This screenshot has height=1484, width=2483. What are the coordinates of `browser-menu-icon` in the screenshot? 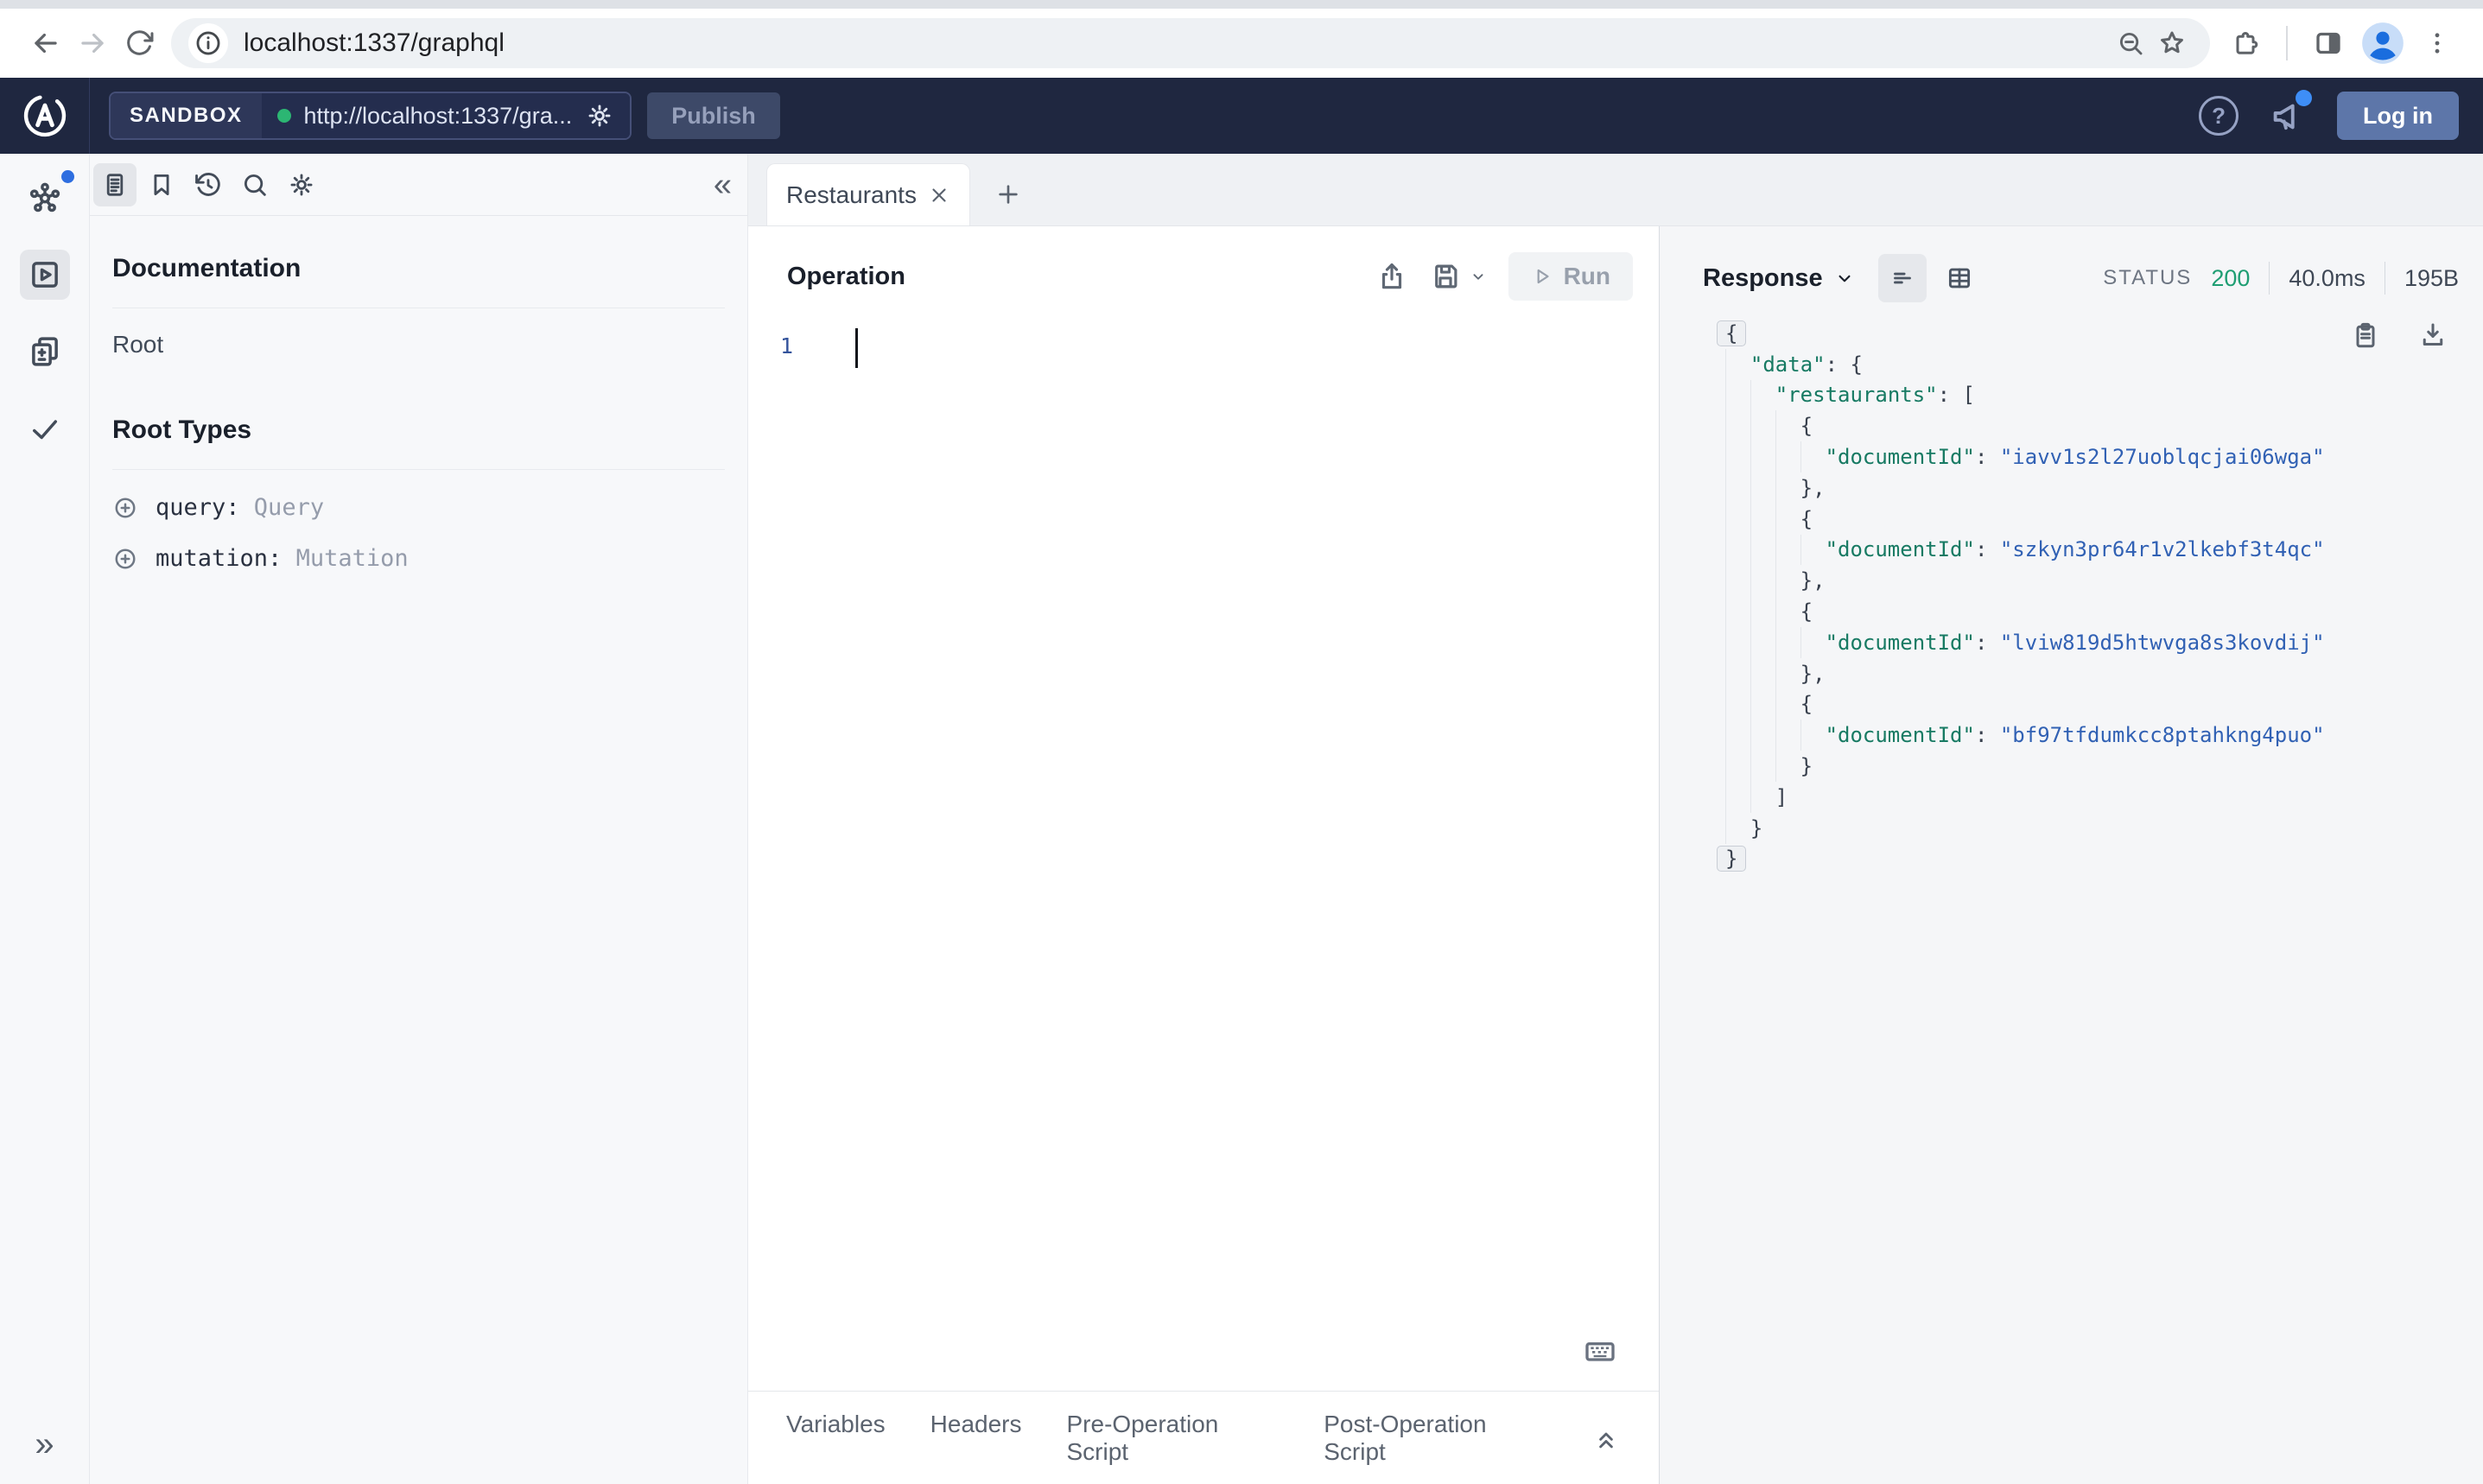 It's located at (2438, 43).